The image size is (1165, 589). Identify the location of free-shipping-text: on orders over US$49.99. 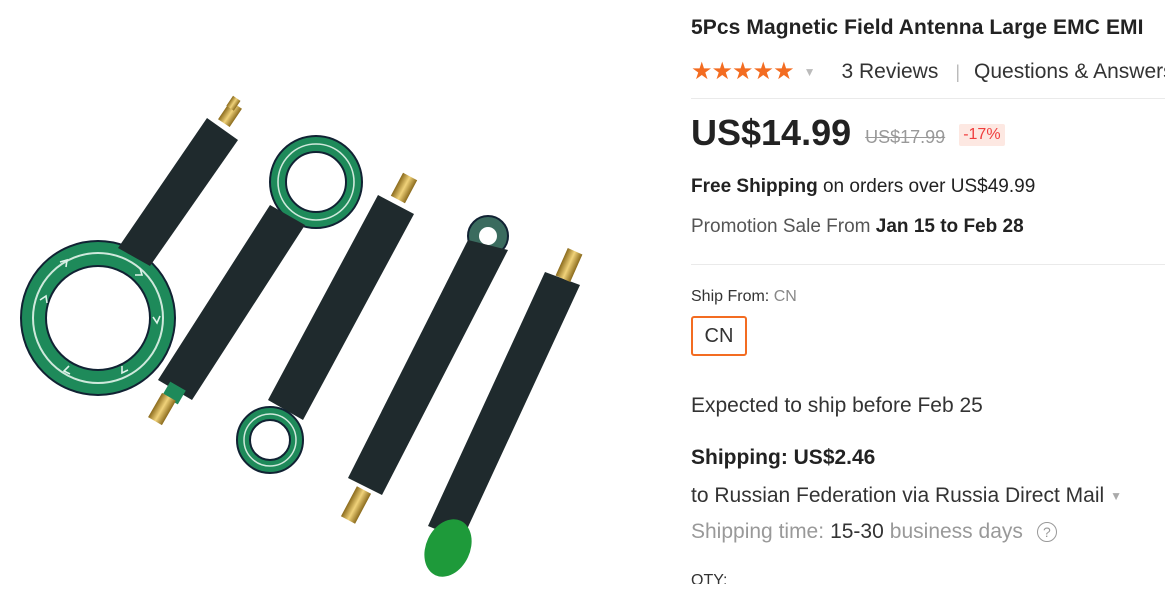
(929, 186).